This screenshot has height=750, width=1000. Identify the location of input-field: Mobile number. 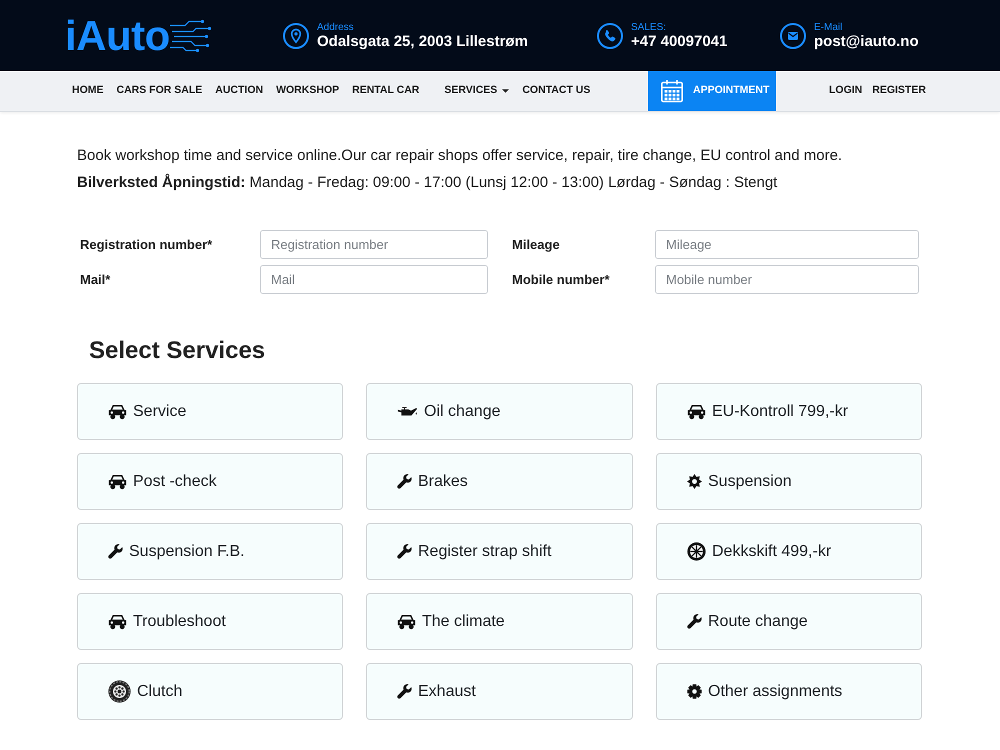
(787, 279).